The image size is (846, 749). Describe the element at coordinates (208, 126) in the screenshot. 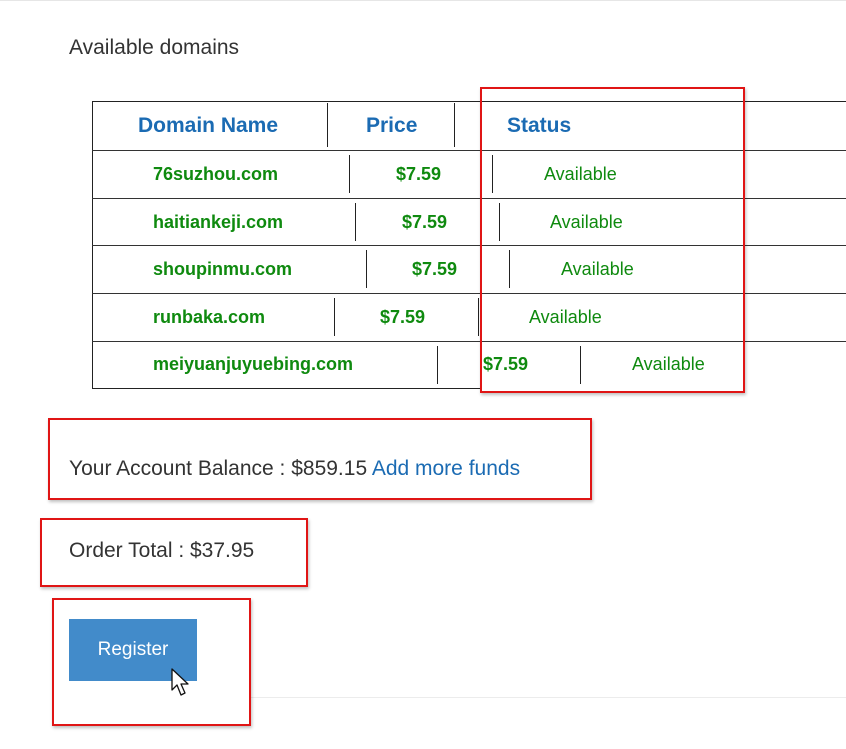

I see `column-header-domain: Domain Name` at that location.